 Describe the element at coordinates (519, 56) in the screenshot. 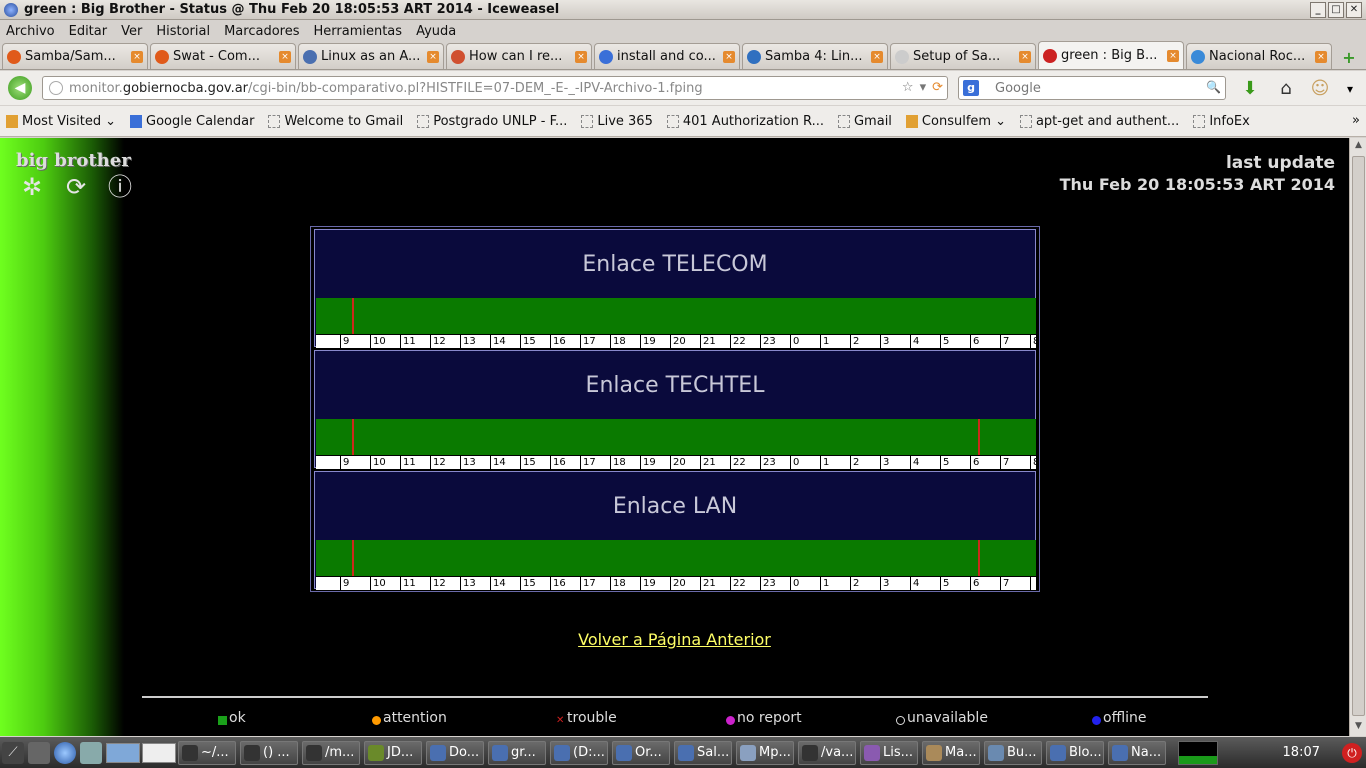

I see `browser-tab: How can I re... ×` at that location.